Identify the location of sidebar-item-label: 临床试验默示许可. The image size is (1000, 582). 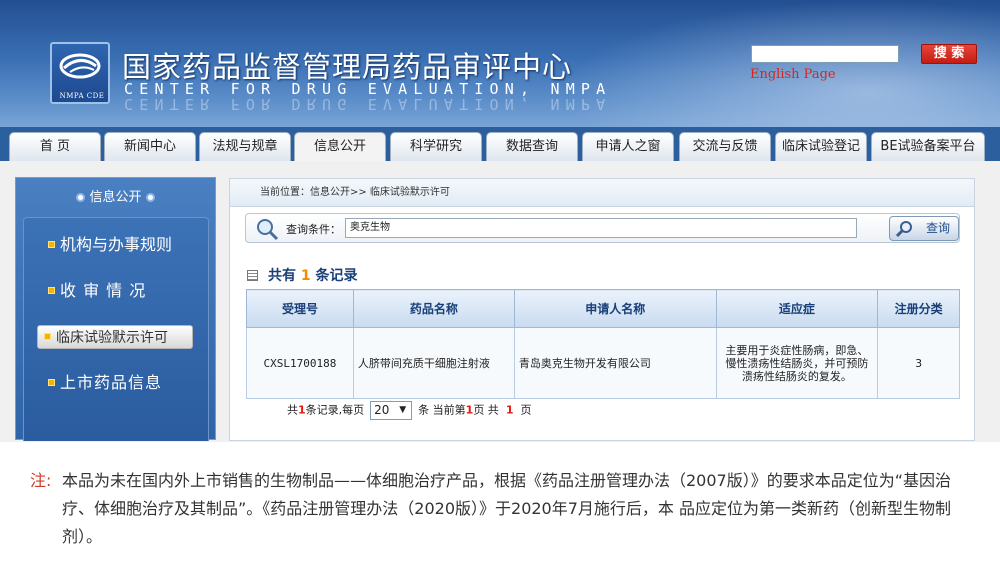
(112, 338).